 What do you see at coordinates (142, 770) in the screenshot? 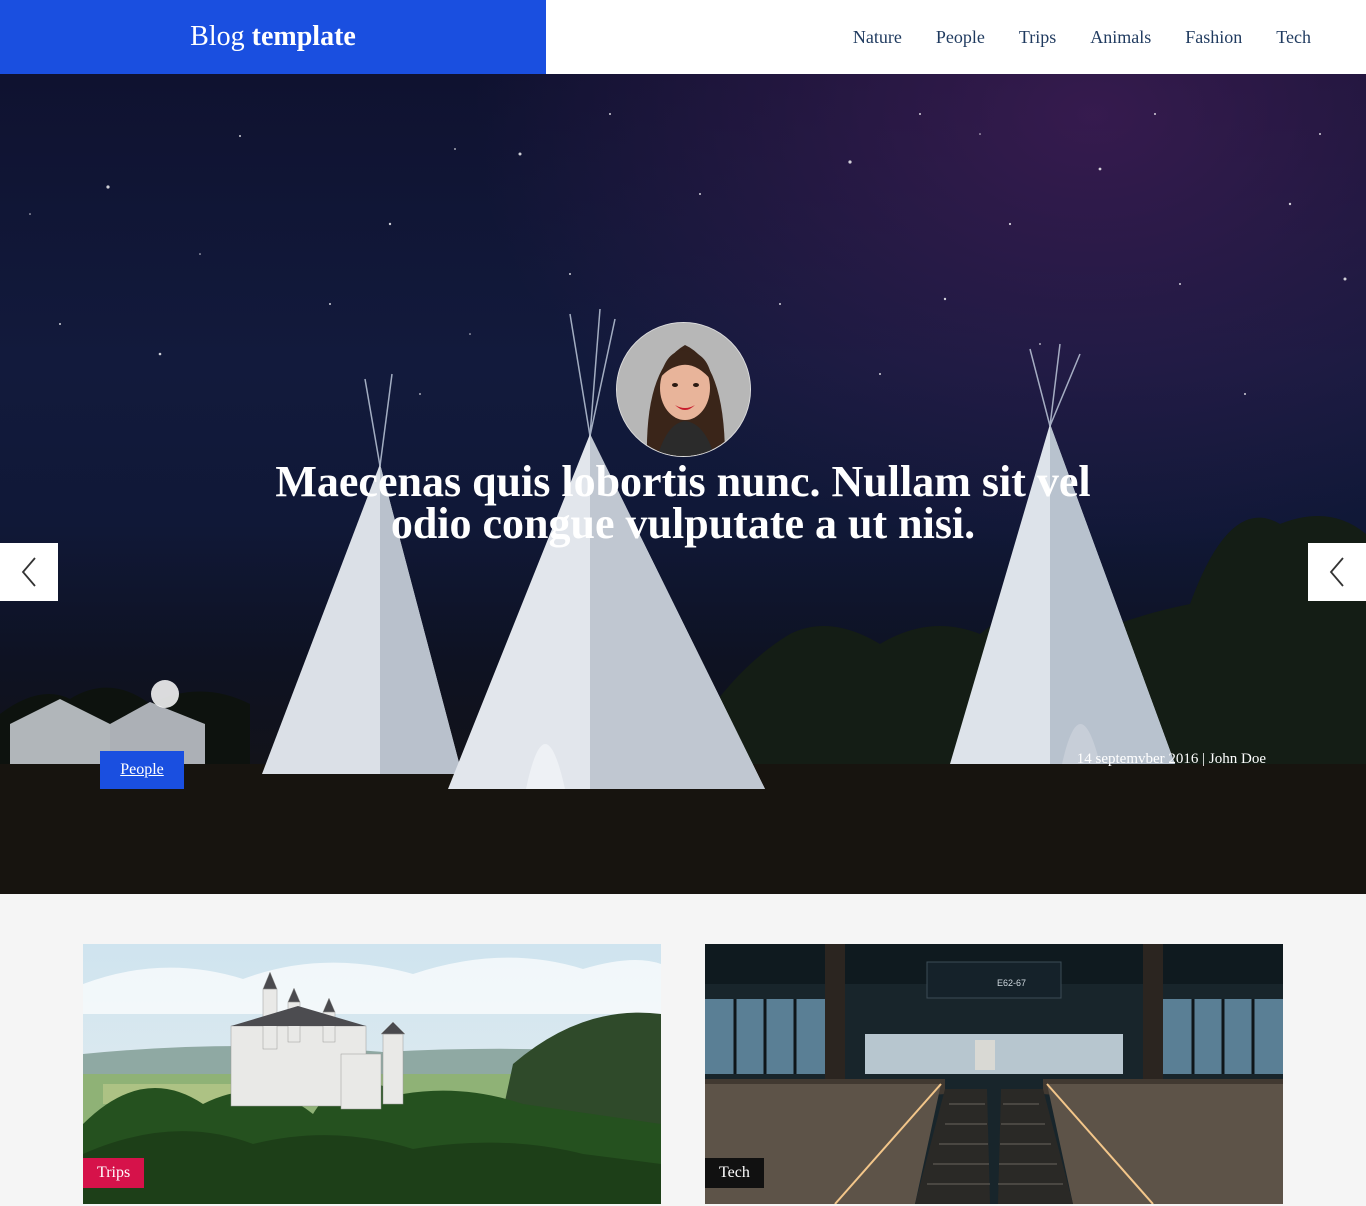
I see `hero-category-tag: People` at bounding box center [142, 770].